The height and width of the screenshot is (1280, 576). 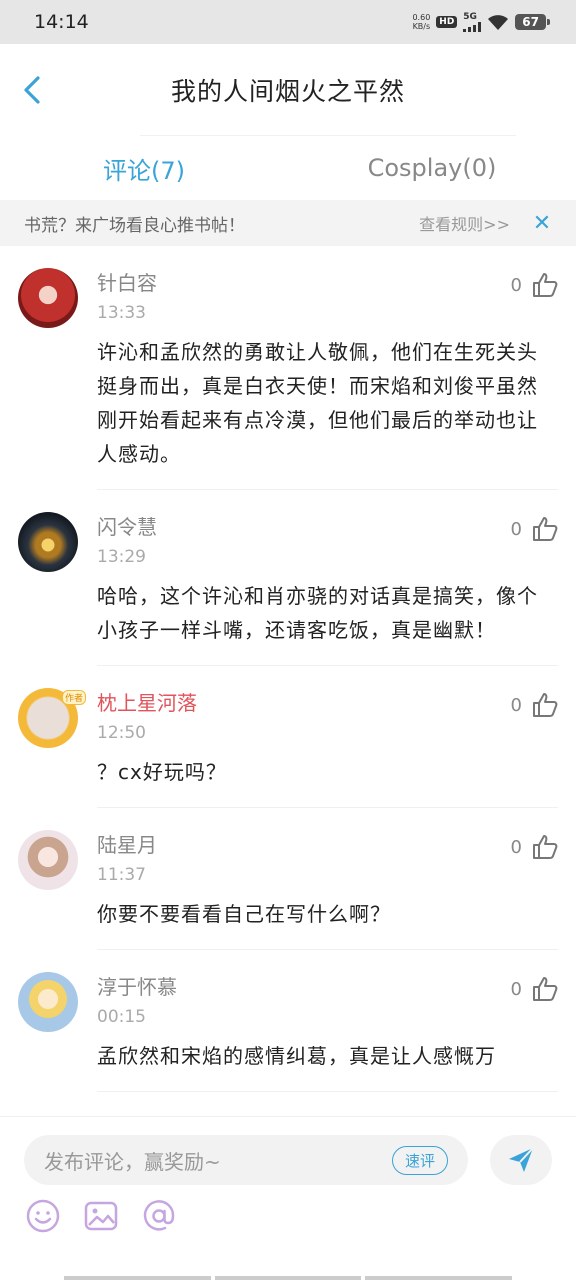 I want to click on tab-comments: 评论(7), so click(x=144, y=168).